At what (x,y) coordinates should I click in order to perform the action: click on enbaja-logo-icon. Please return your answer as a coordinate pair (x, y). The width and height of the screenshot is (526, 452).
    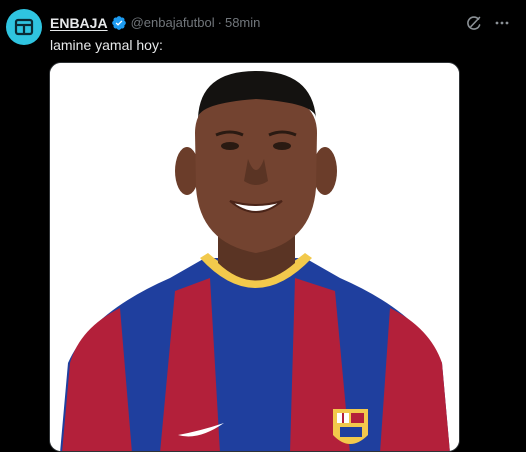
    Looking at the image, I should click on (24, 27).